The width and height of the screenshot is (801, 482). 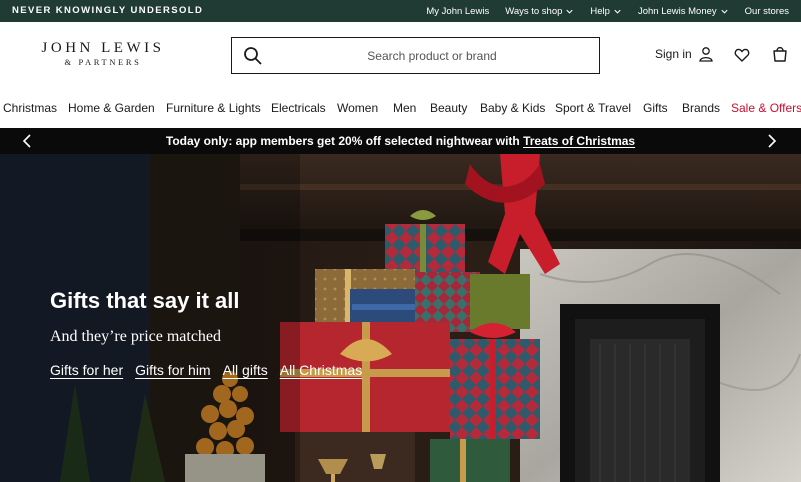 I want to click on hero-subline: And they’re price matched, so click(x=136, y=336).